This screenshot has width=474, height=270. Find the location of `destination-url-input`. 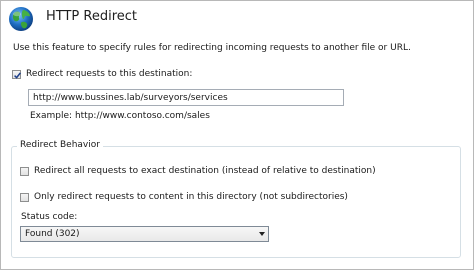

destination-url-input is located at coordinates (186, 97).